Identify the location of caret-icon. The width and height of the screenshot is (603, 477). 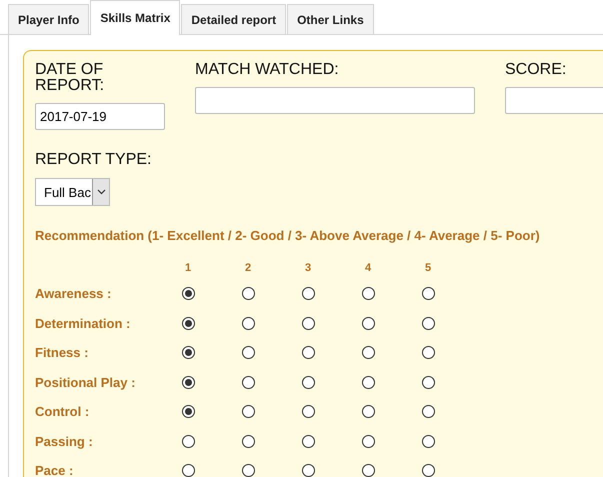
(101, 192).